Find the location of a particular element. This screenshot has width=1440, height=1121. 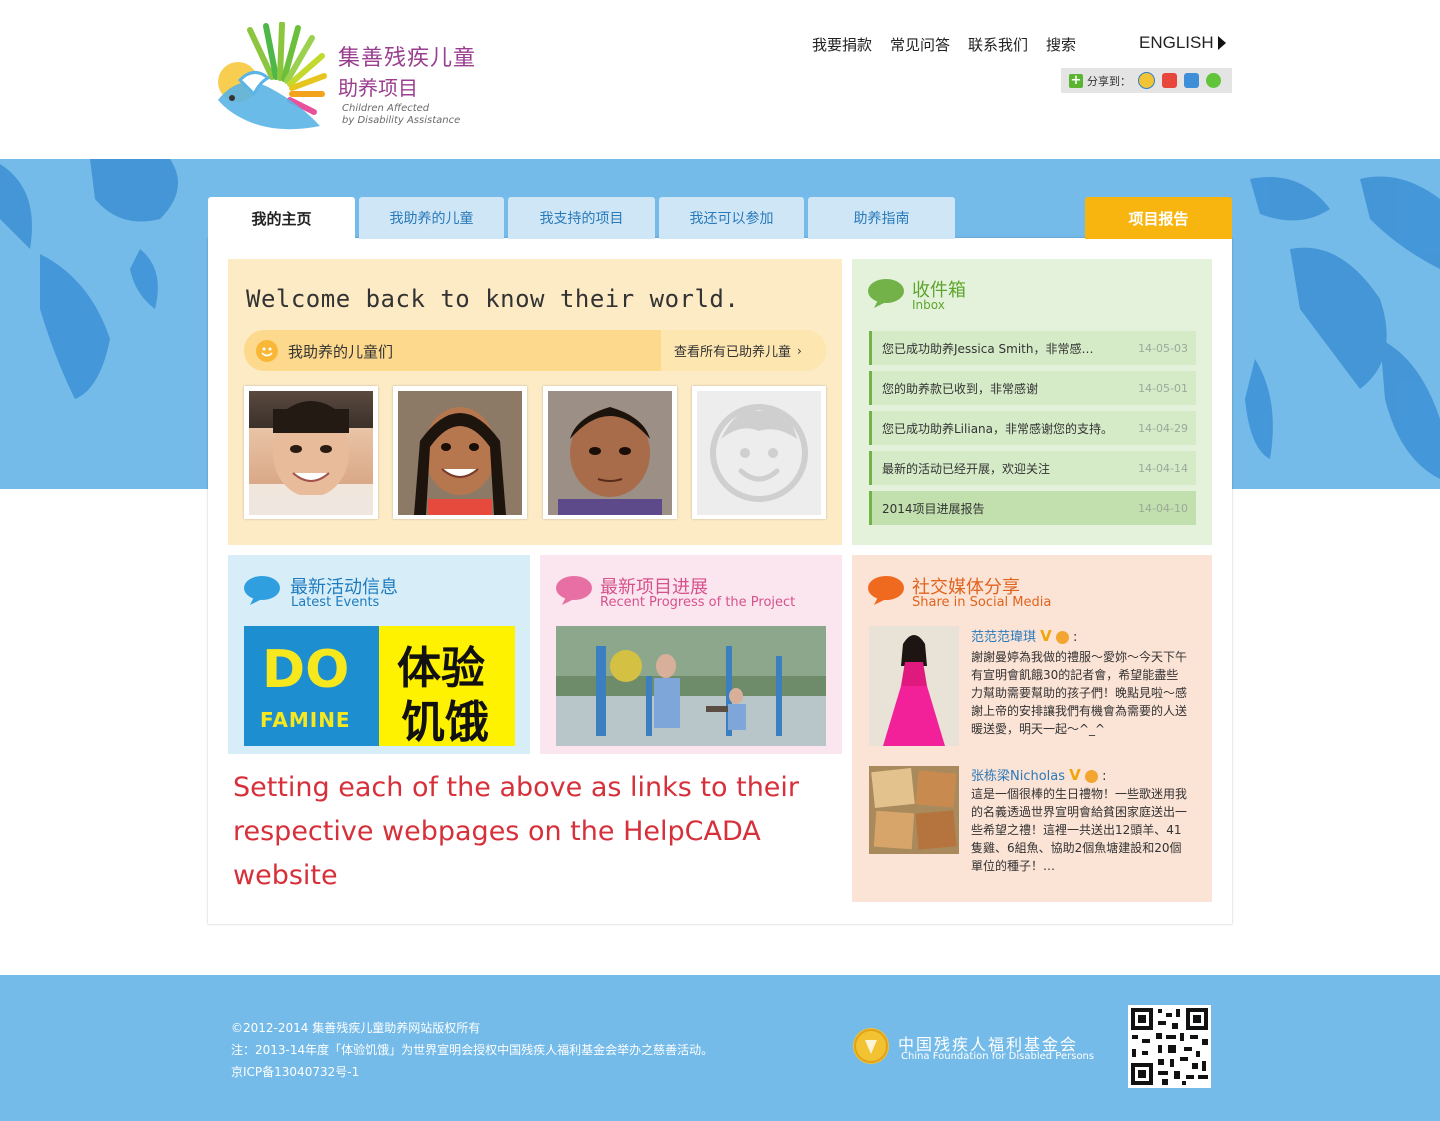

qzone-icon is located at coordinates (1146, 80).